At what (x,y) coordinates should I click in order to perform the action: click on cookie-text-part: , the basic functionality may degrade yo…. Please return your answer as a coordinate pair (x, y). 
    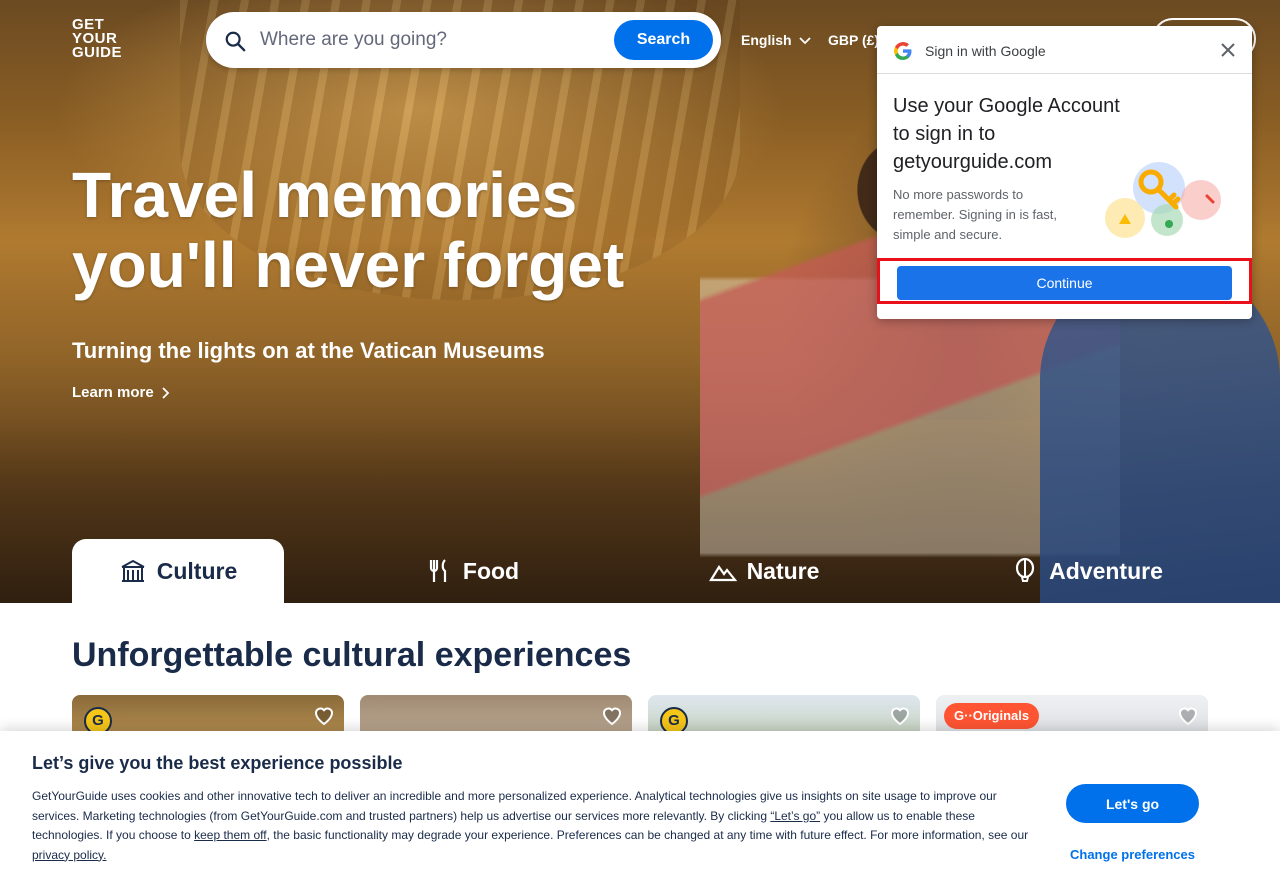
    Looking at the image, I should click on (647, 835).